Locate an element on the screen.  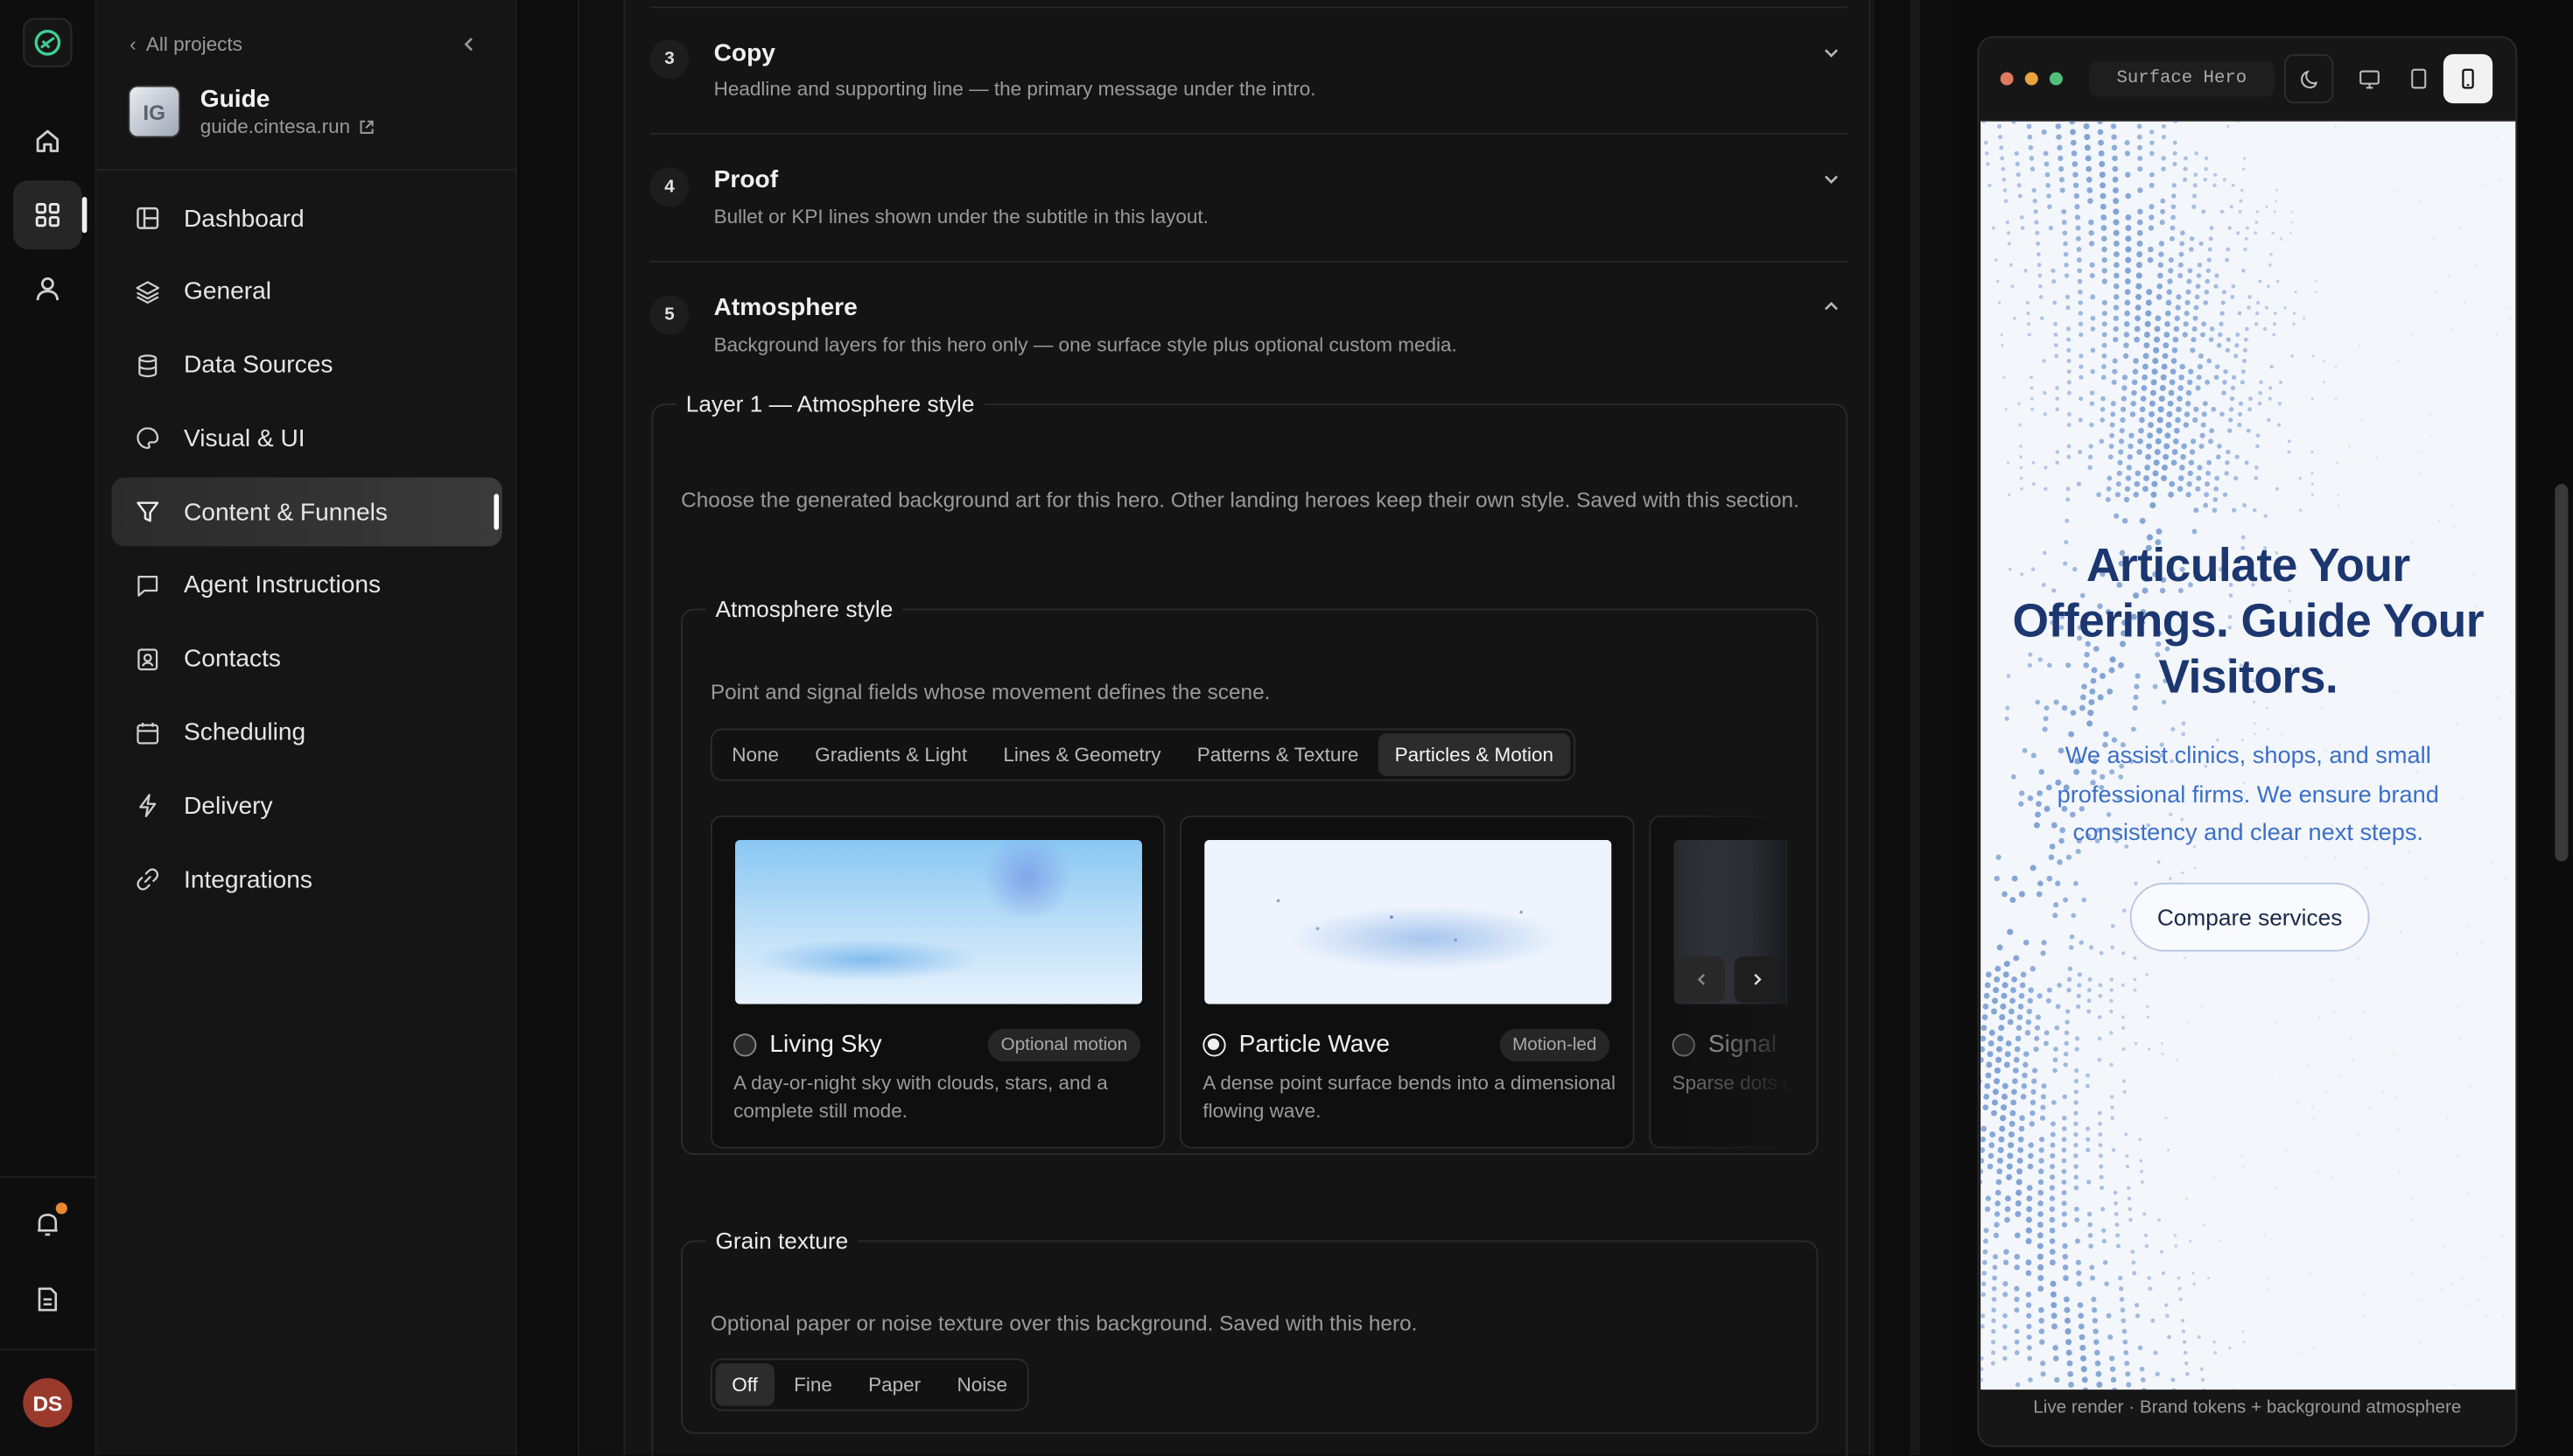
dashboard-icon is located at coordinates (148, 217).